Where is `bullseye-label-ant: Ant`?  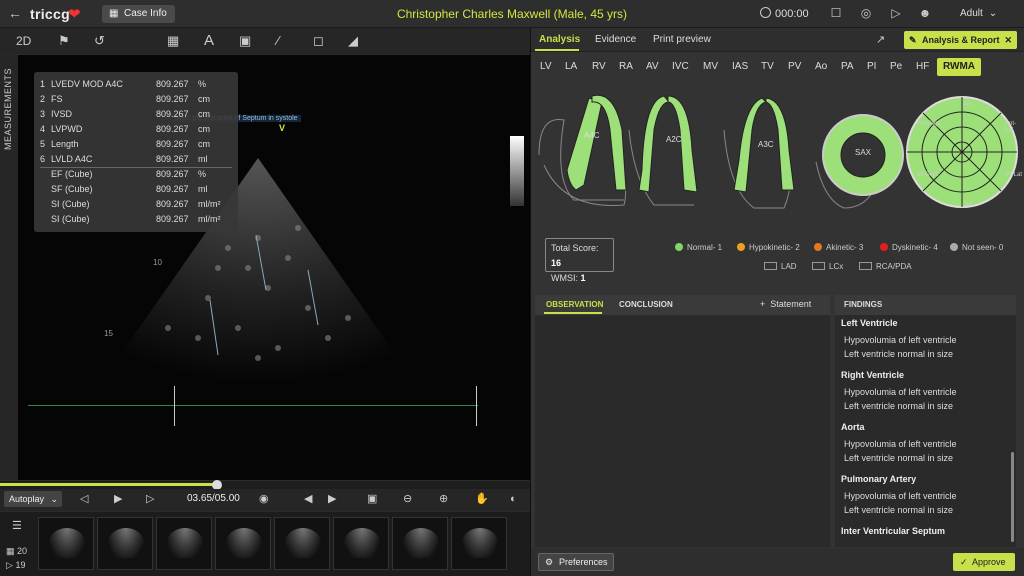 bullseye-label-ant: Ant is located at coordinates (968, 105).